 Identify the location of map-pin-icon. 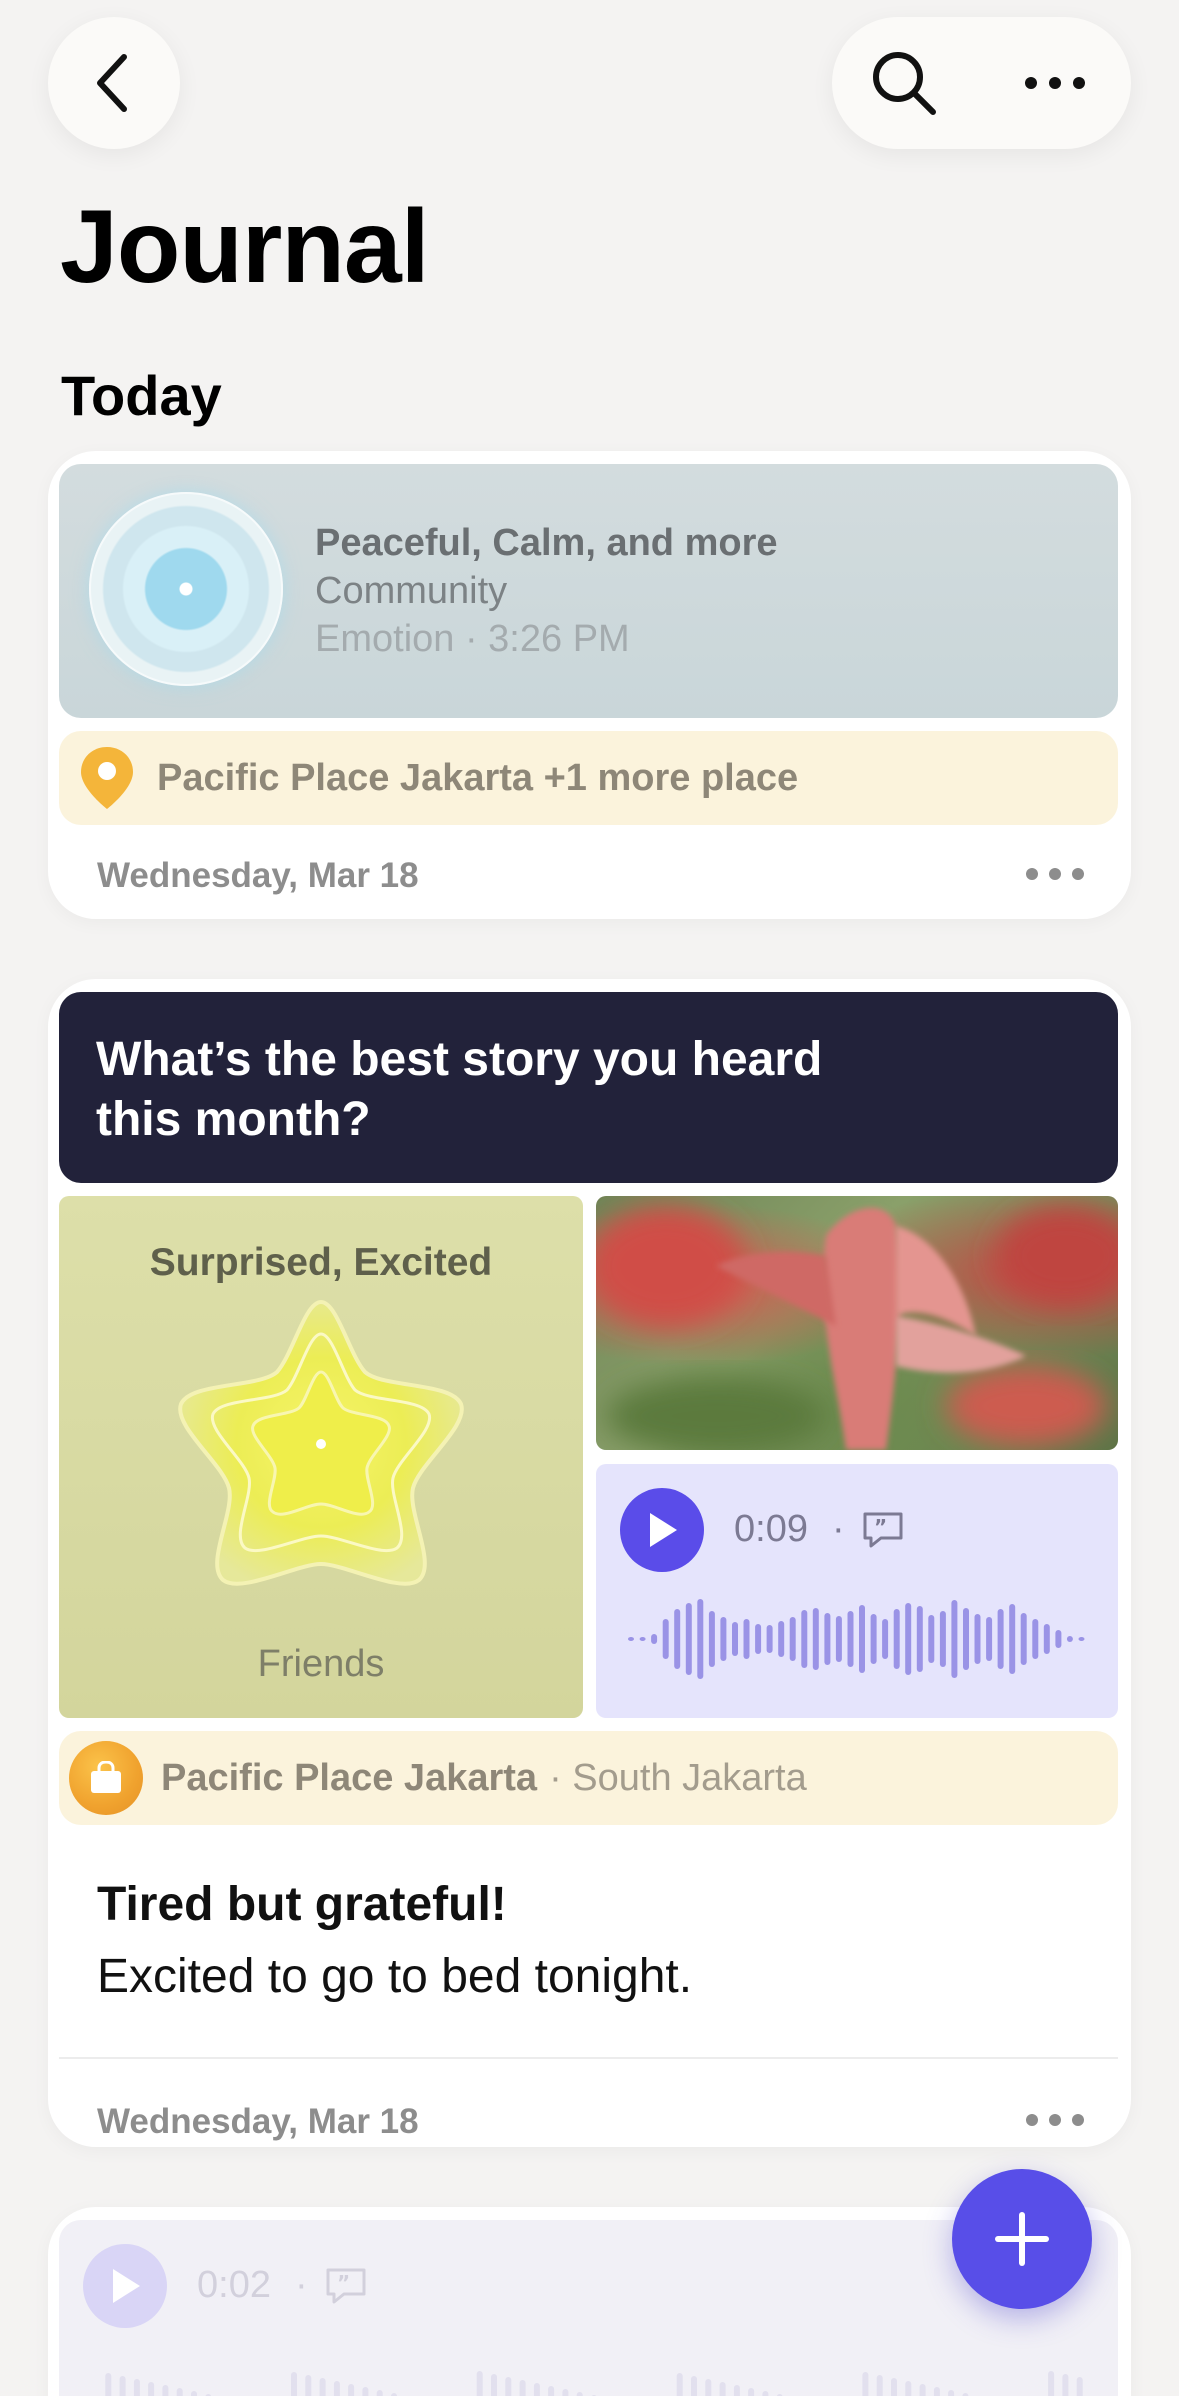
(107, 778).